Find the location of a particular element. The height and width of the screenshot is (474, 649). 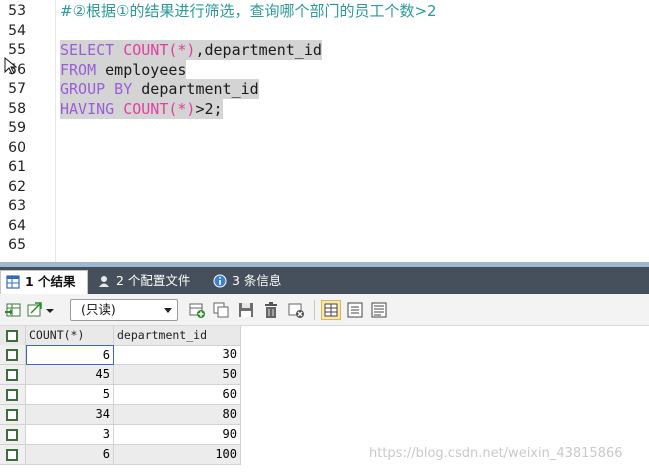

grid-header-row: COUNT(*) department_id is located at coordinates (120, 336).